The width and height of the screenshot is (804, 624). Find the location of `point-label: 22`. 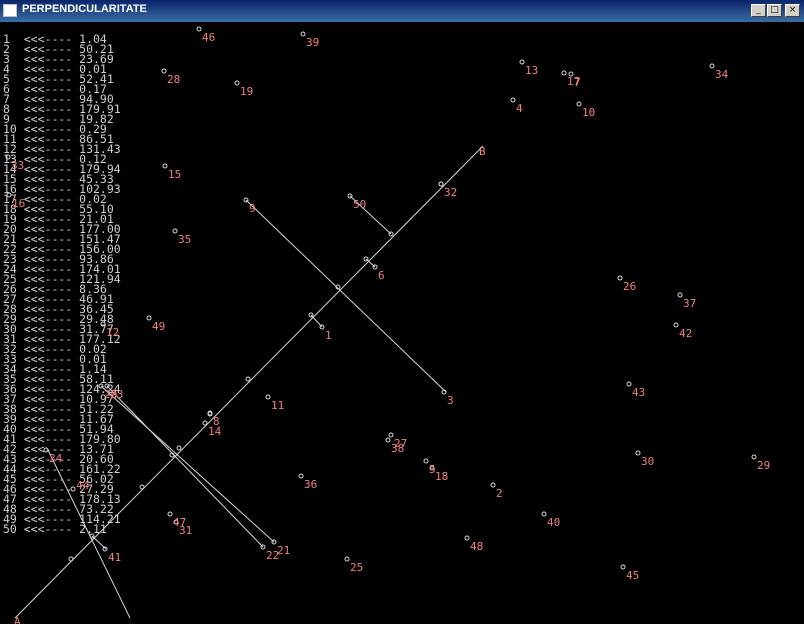

point-label: 22 is located at coordinates (272, 555).